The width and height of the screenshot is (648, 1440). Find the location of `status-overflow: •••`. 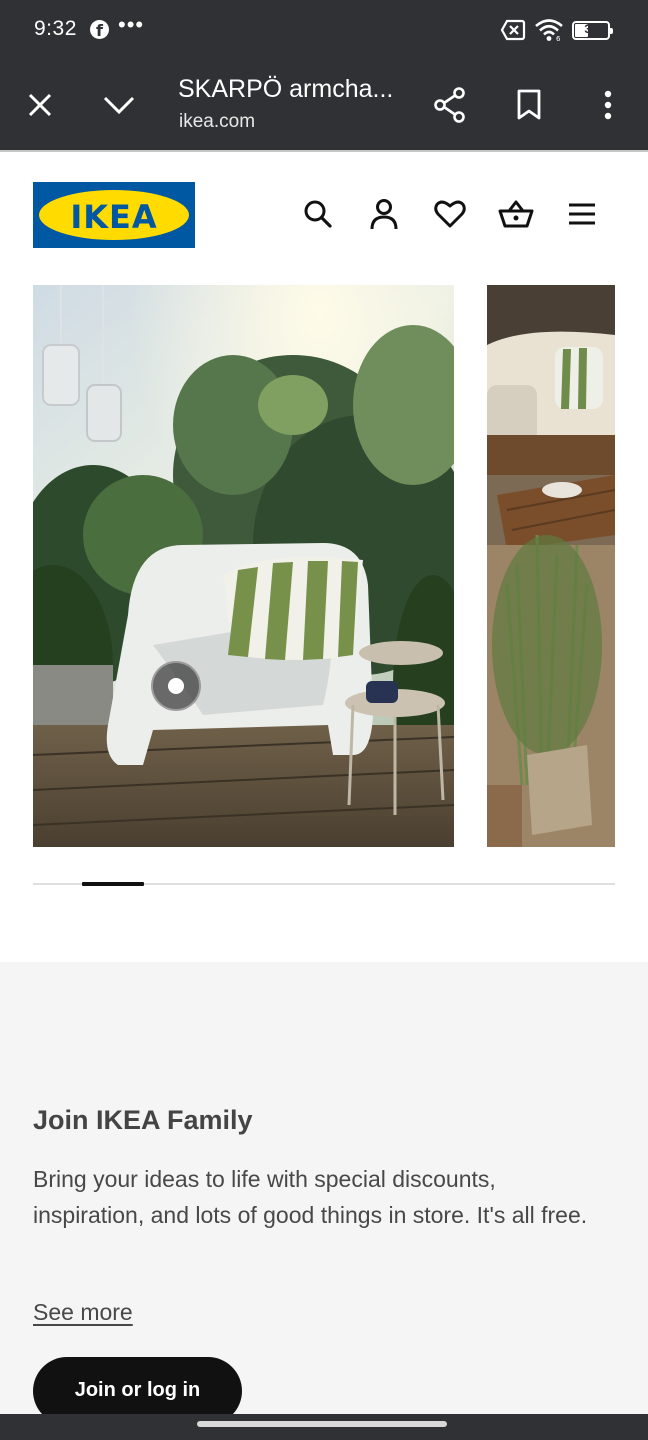

status-overflow: ••• is located at coordinates (131, 24).